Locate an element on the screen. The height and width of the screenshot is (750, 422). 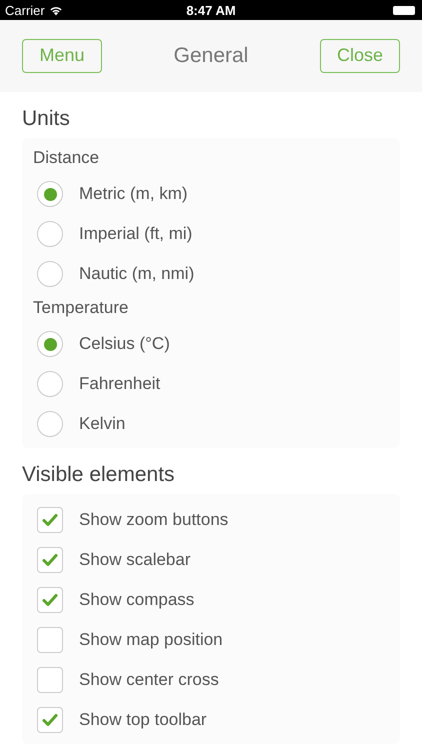
section-title: Visible elements is located at coordinates (98, 475).